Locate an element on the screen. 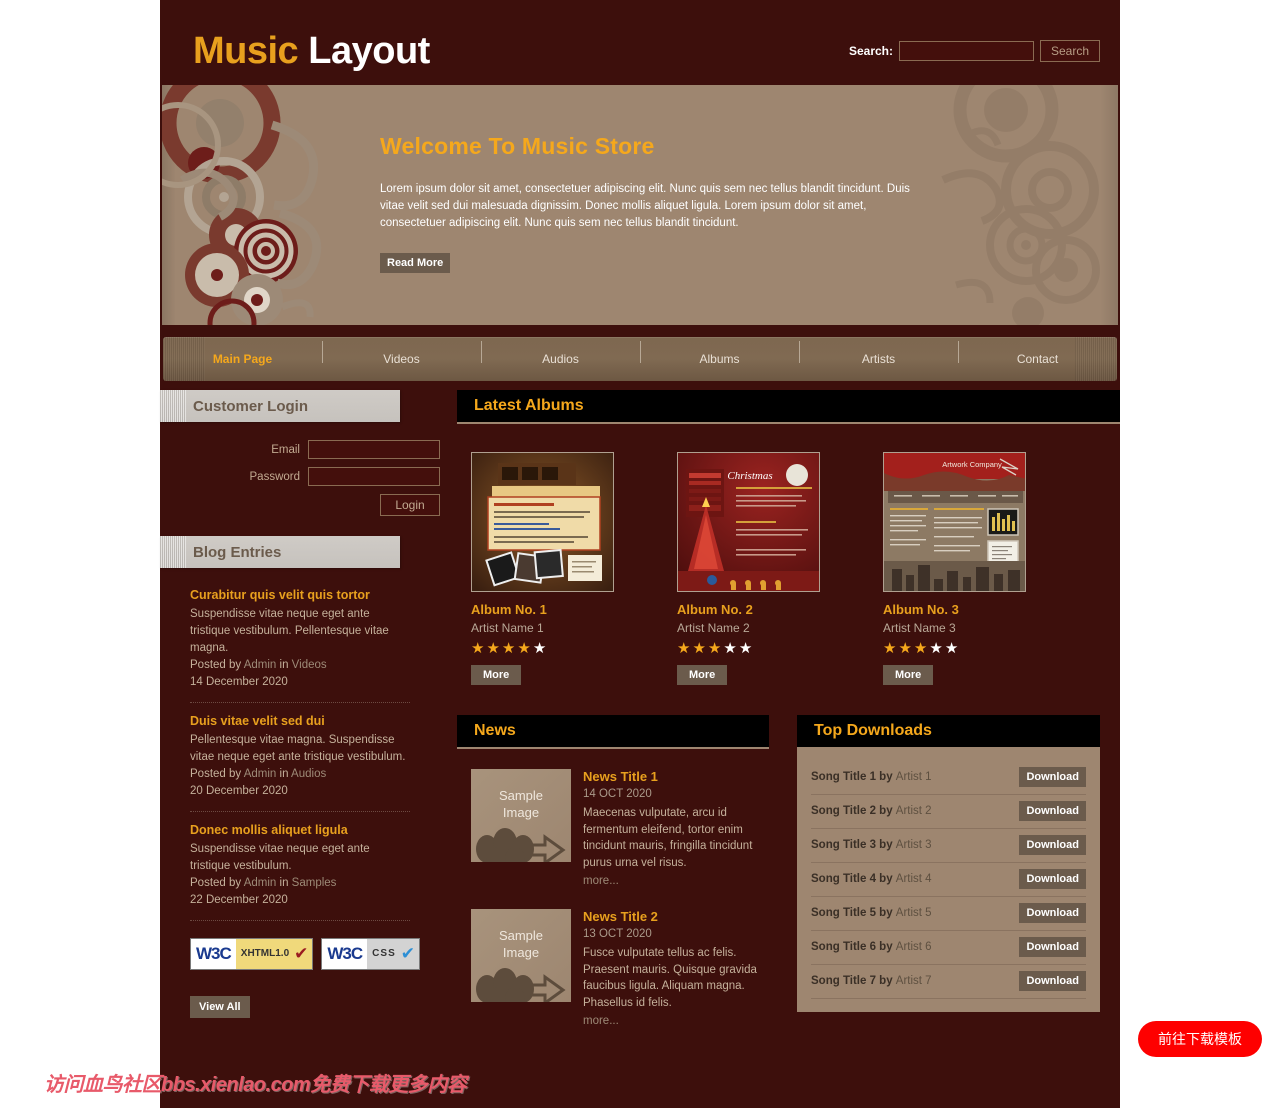  news-date: 14 OCT 2020 is located at coordinates (617, 794).